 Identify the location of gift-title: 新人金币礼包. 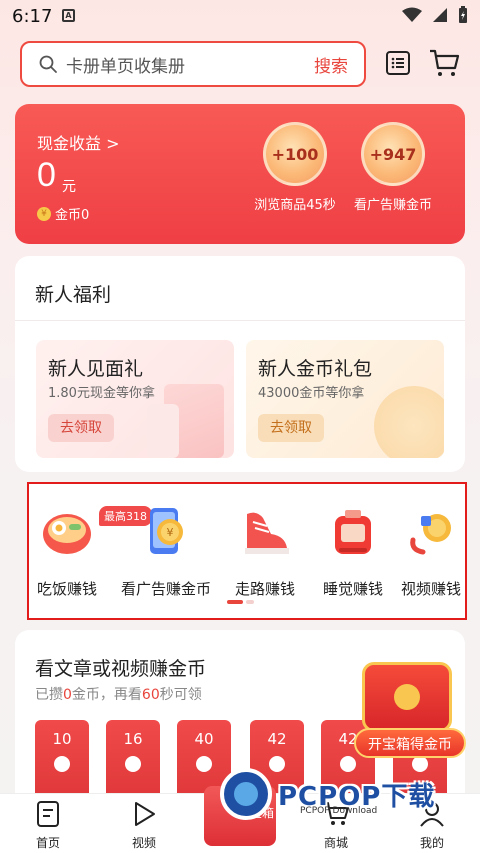
(315, 369).